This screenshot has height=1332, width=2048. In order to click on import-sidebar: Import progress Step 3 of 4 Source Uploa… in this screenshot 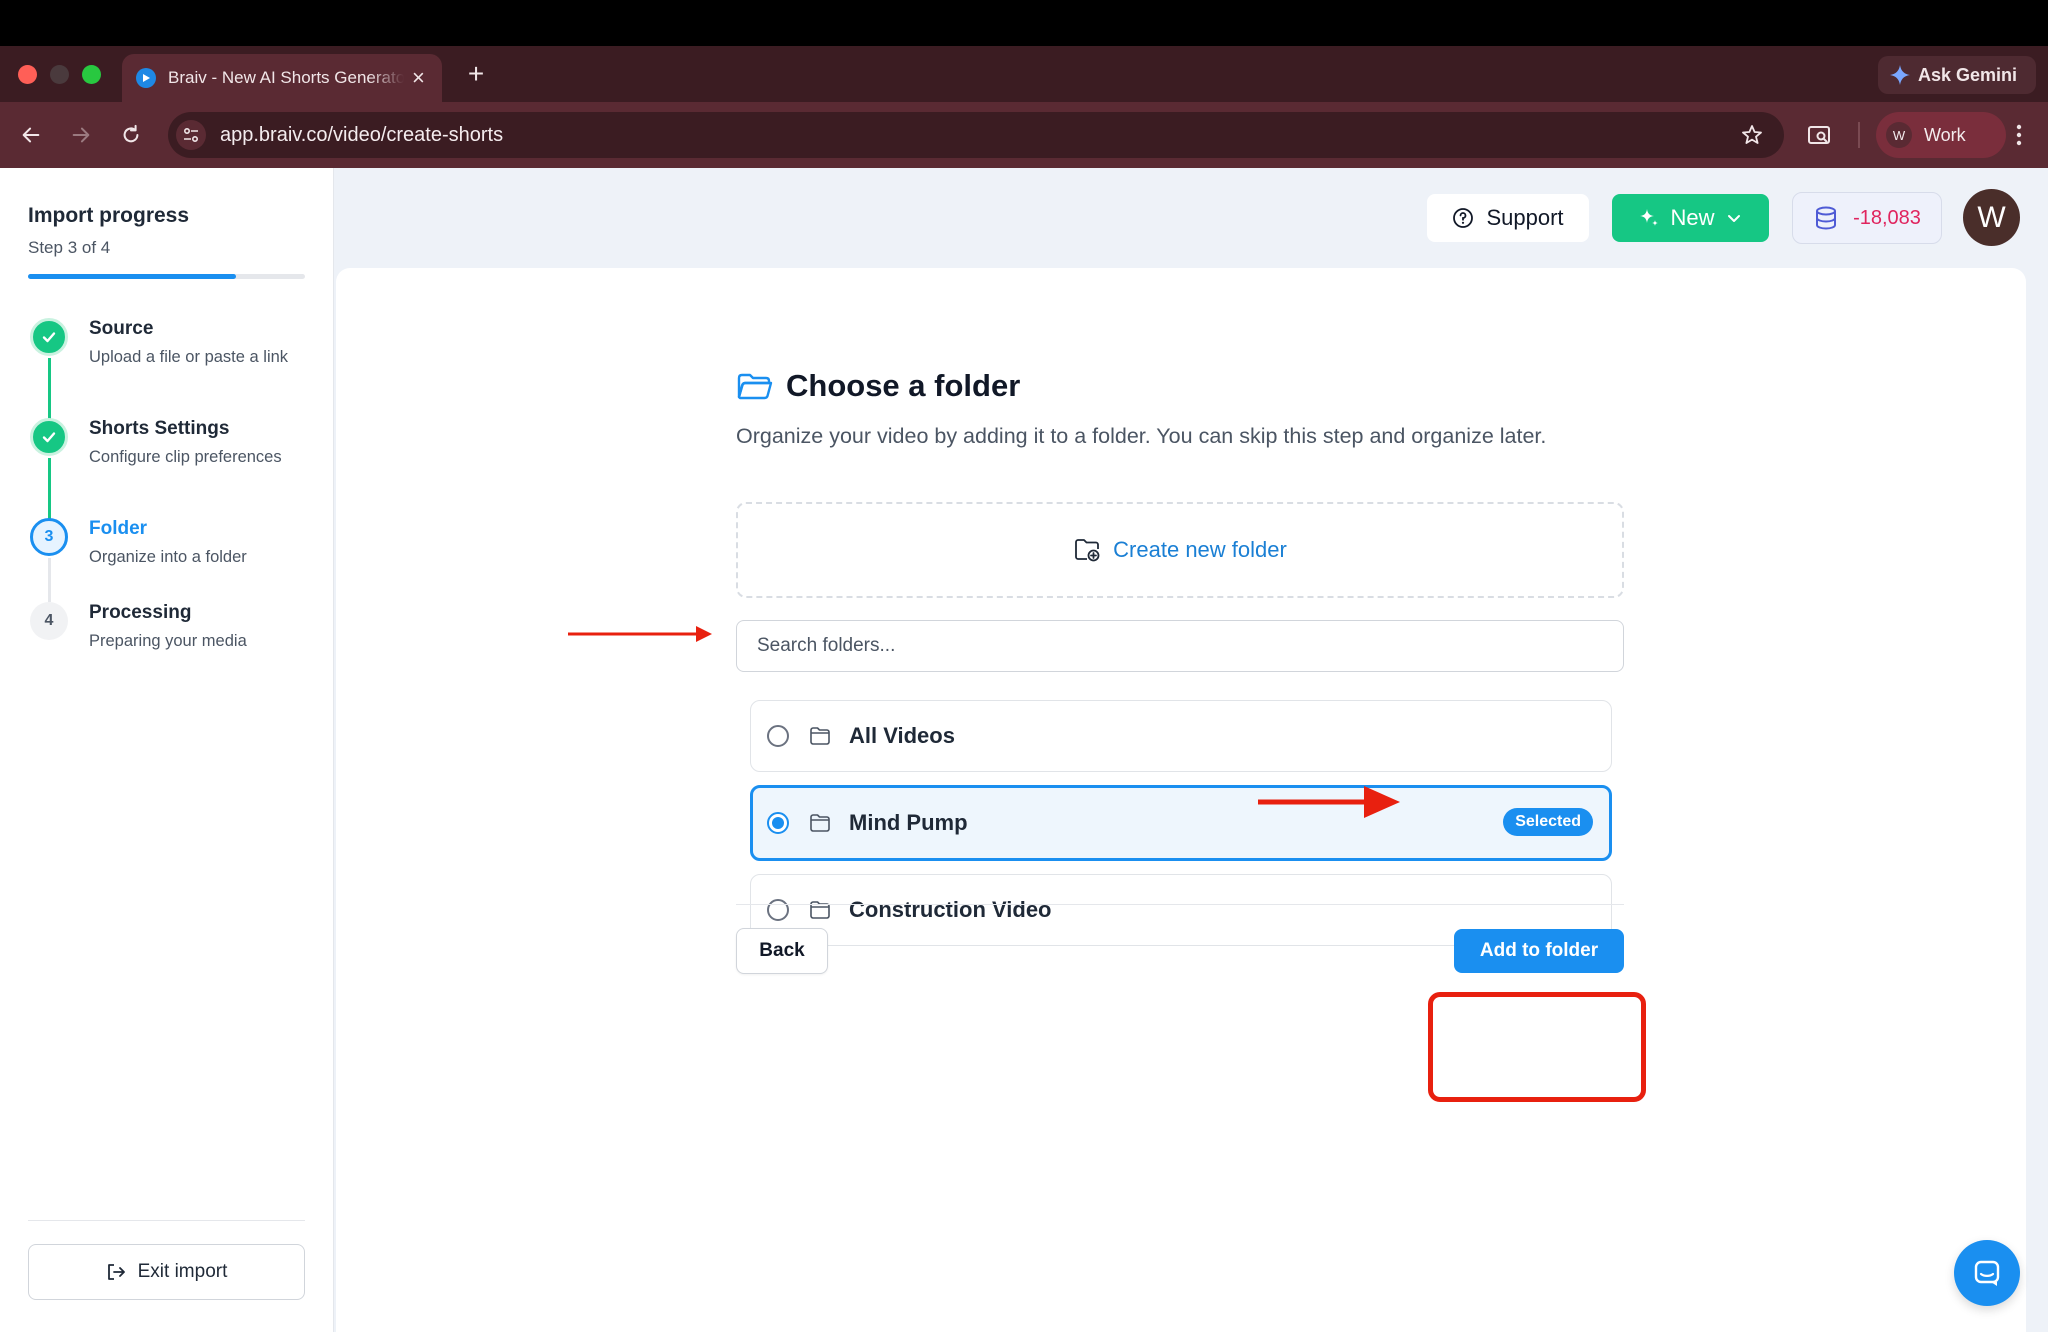, I will do `click(167, 750)`.